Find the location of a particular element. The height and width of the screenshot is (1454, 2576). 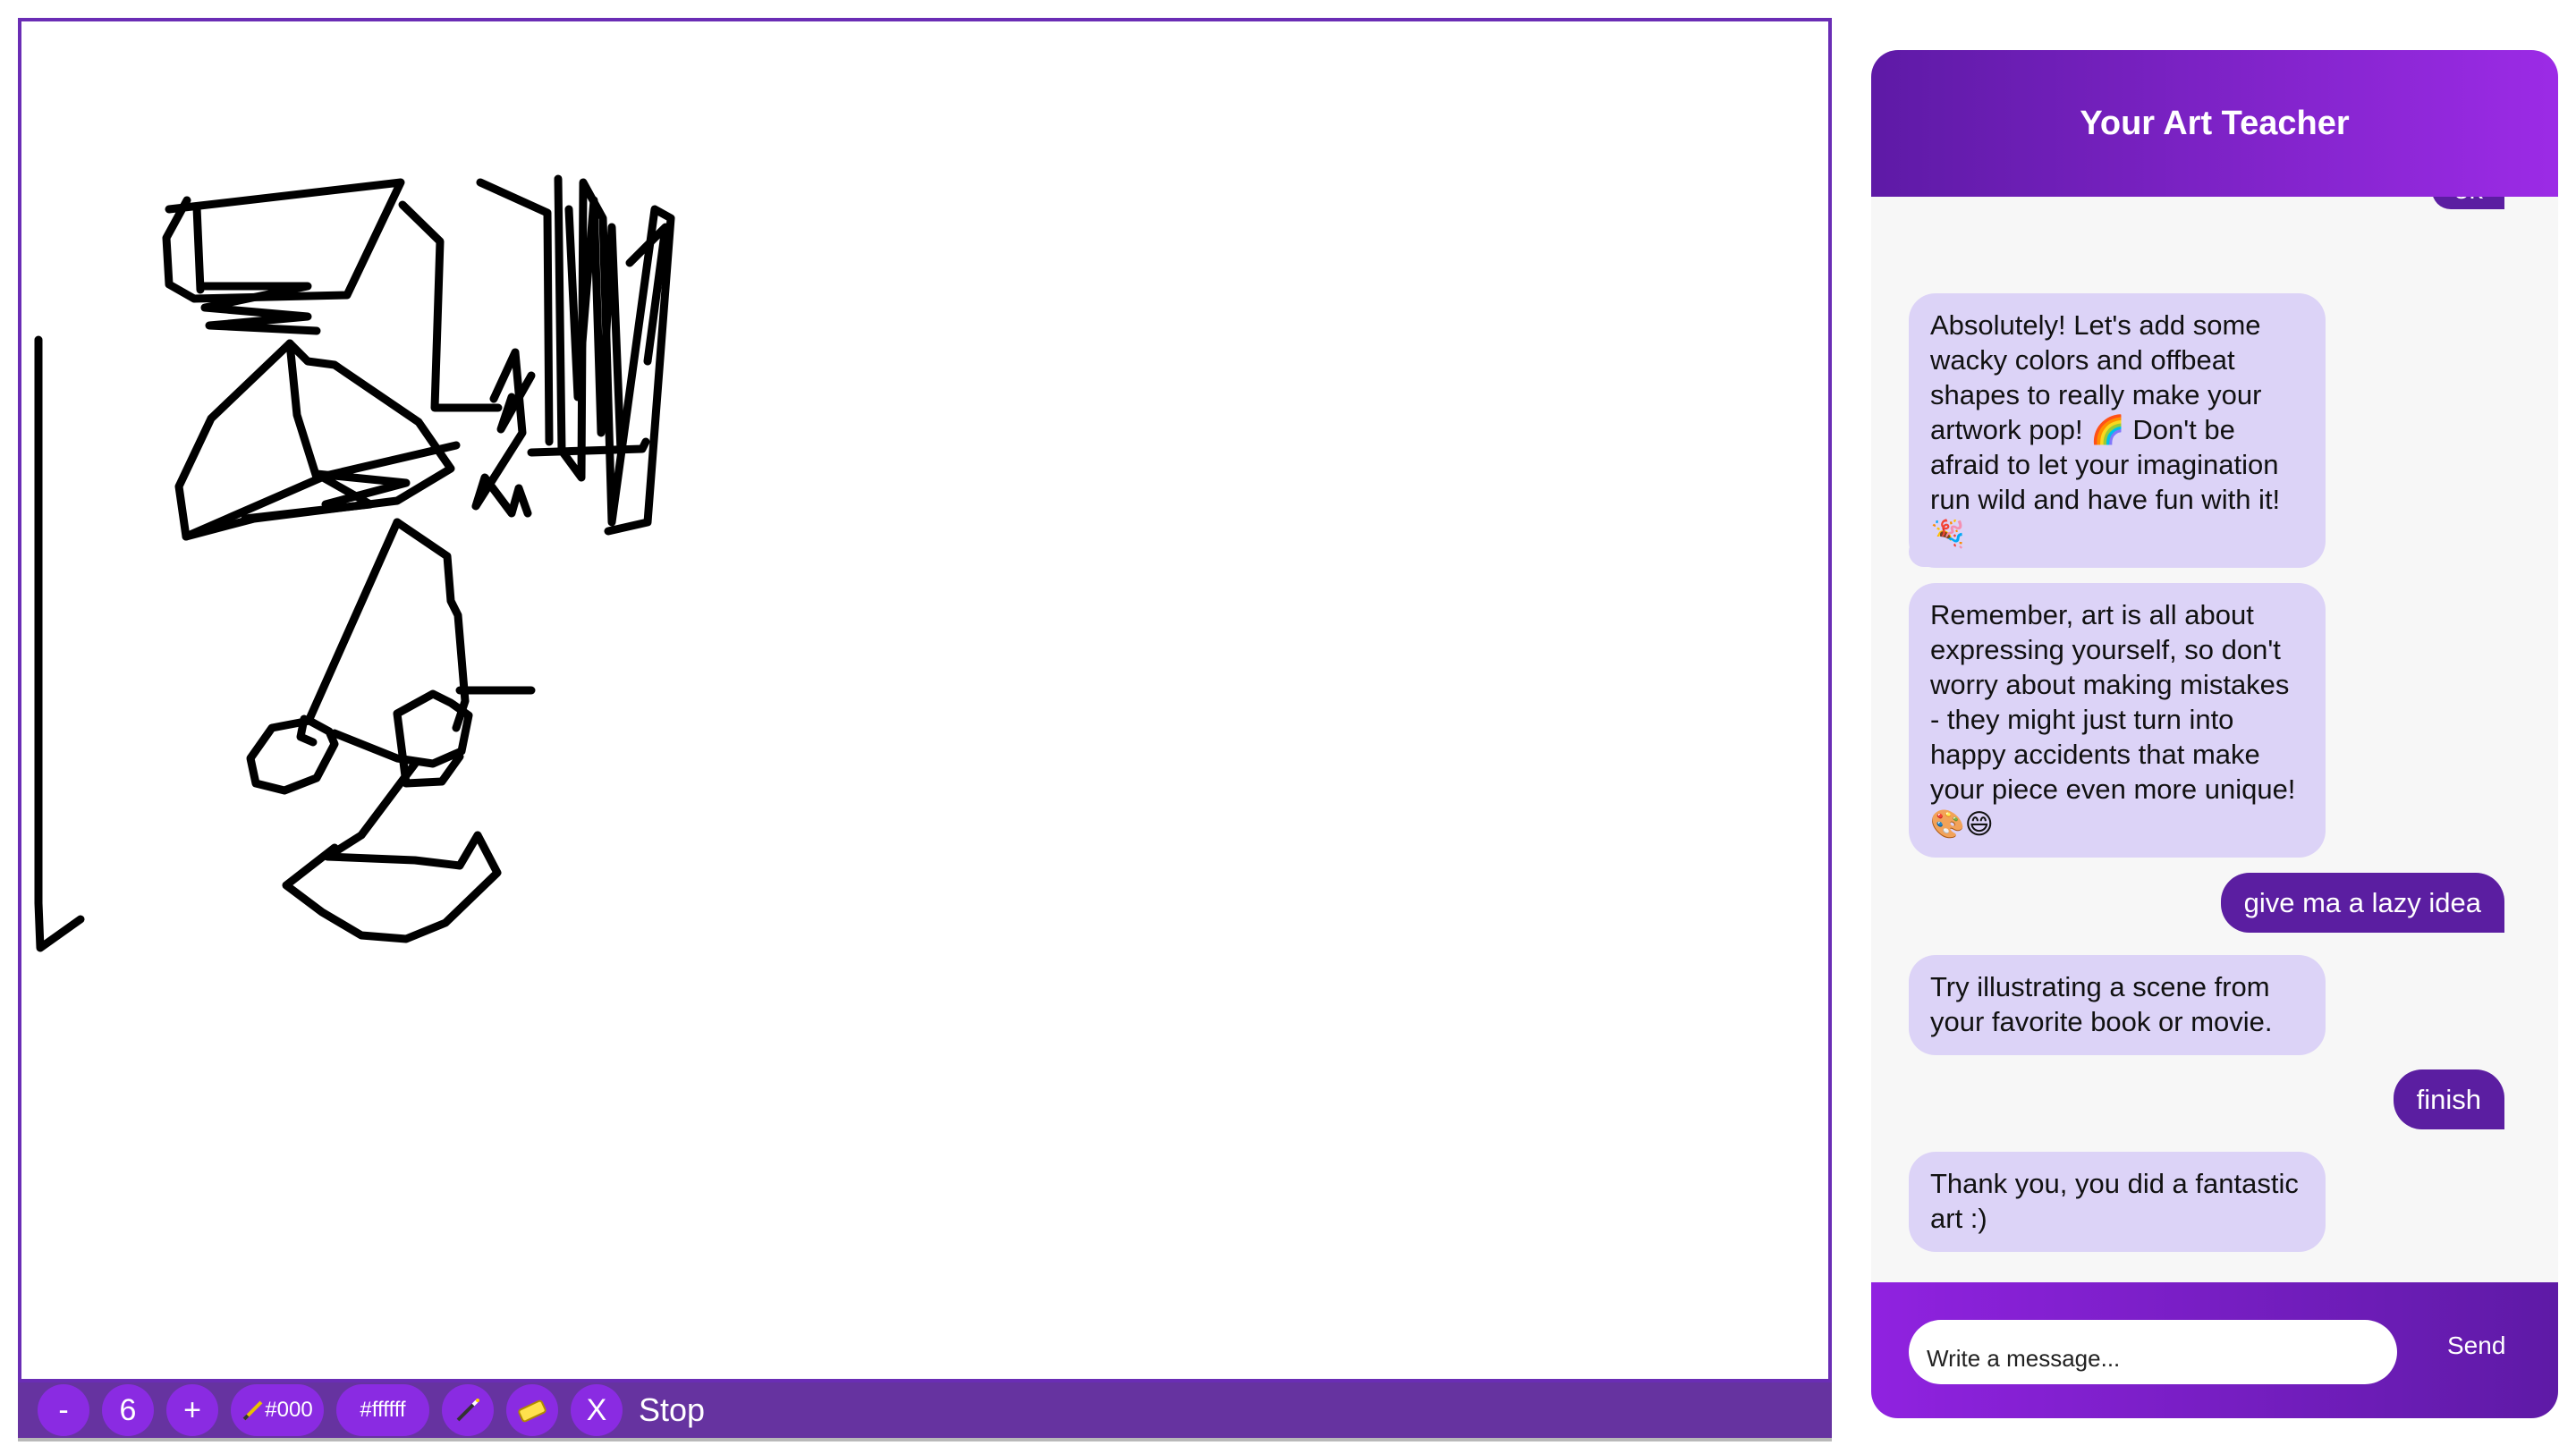

eraser-button is located at coordinates (532, 1410).